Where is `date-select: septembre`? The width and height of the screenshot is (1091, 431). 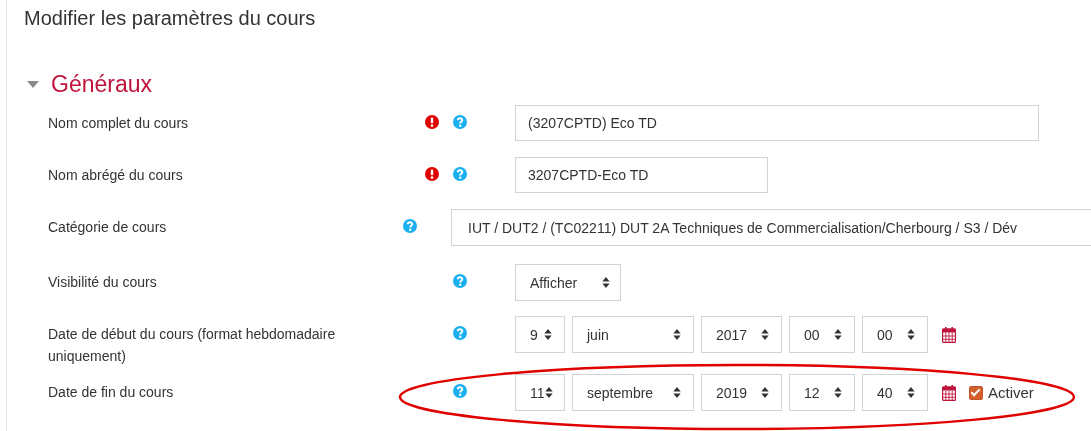 date-select: septembre is located at coordinates (633, 392).